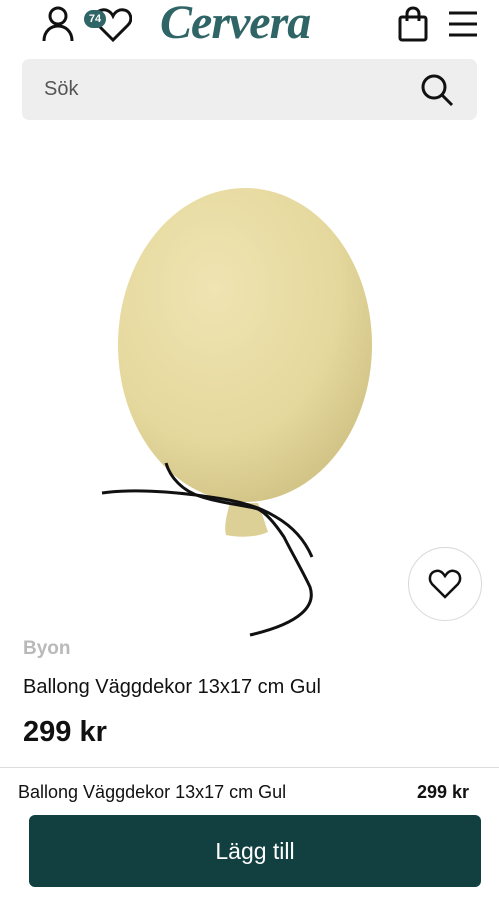  I want to click on product-name: Ballong Väggdekor 13x17 cm Gul, so click(172, 687).